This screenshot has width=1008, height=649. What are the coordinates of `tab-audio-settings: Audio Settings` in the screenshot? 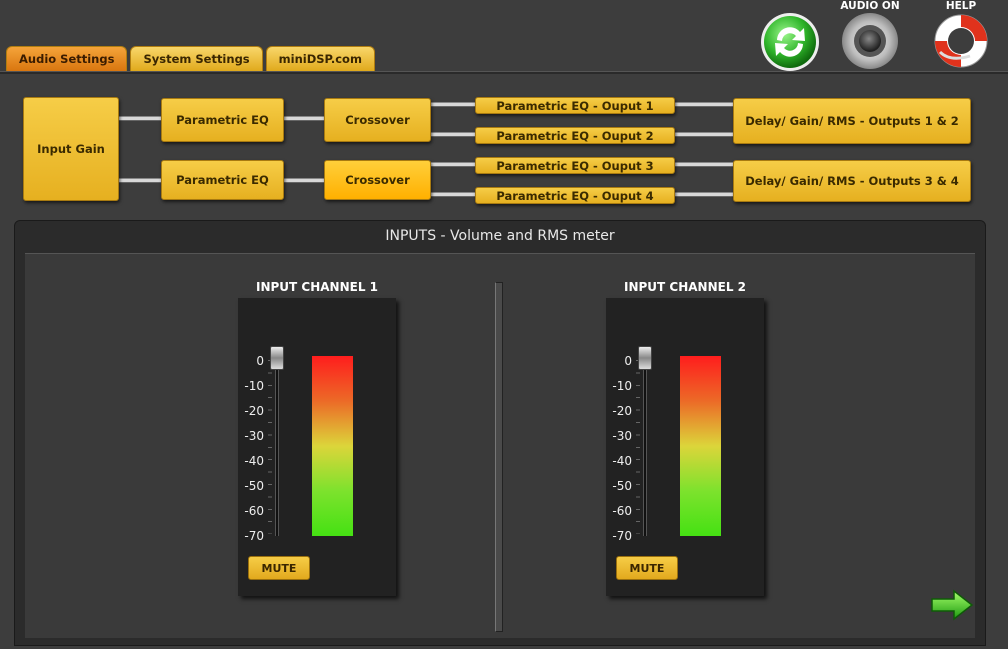 It's located at (67, 58).